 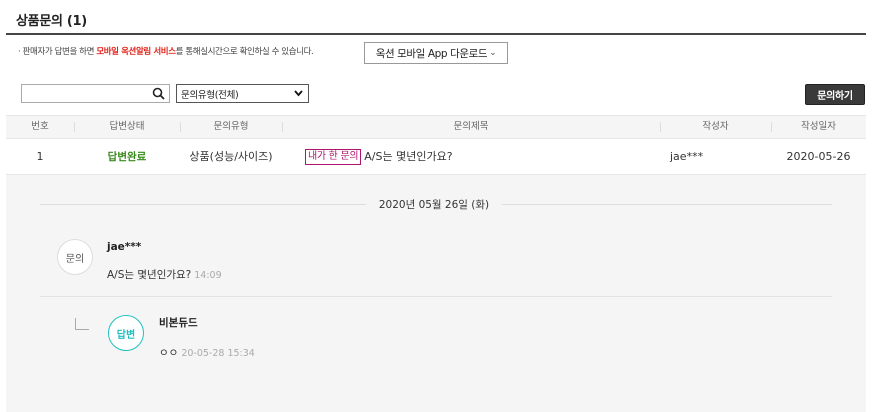 What do you see at coordinates (59, 52) in the screenshot?
I see `notice-pre: 판매자가 답변을 하면` at bounding box center [59, 52].